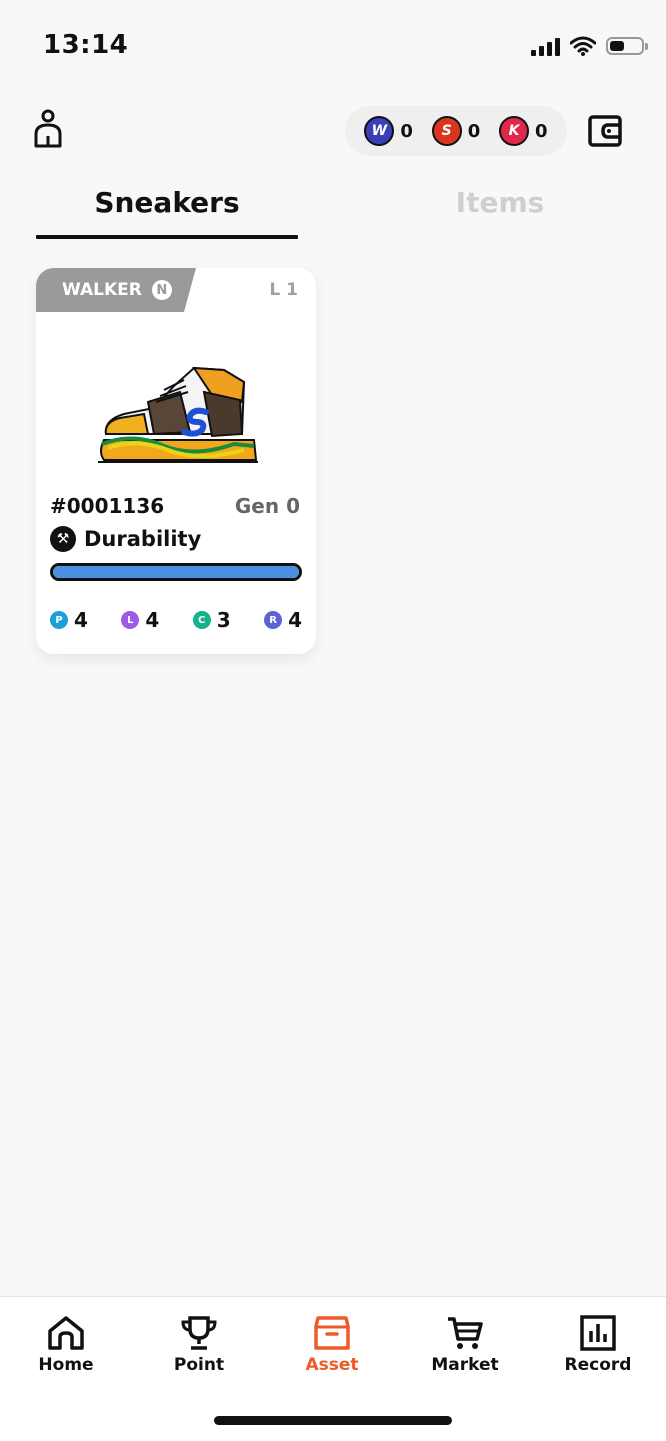 This screenshot has height=1441, width=666. Describe the element at coordinates (500, 202) in the screenshot. I see `tab-items: Items` at that location.